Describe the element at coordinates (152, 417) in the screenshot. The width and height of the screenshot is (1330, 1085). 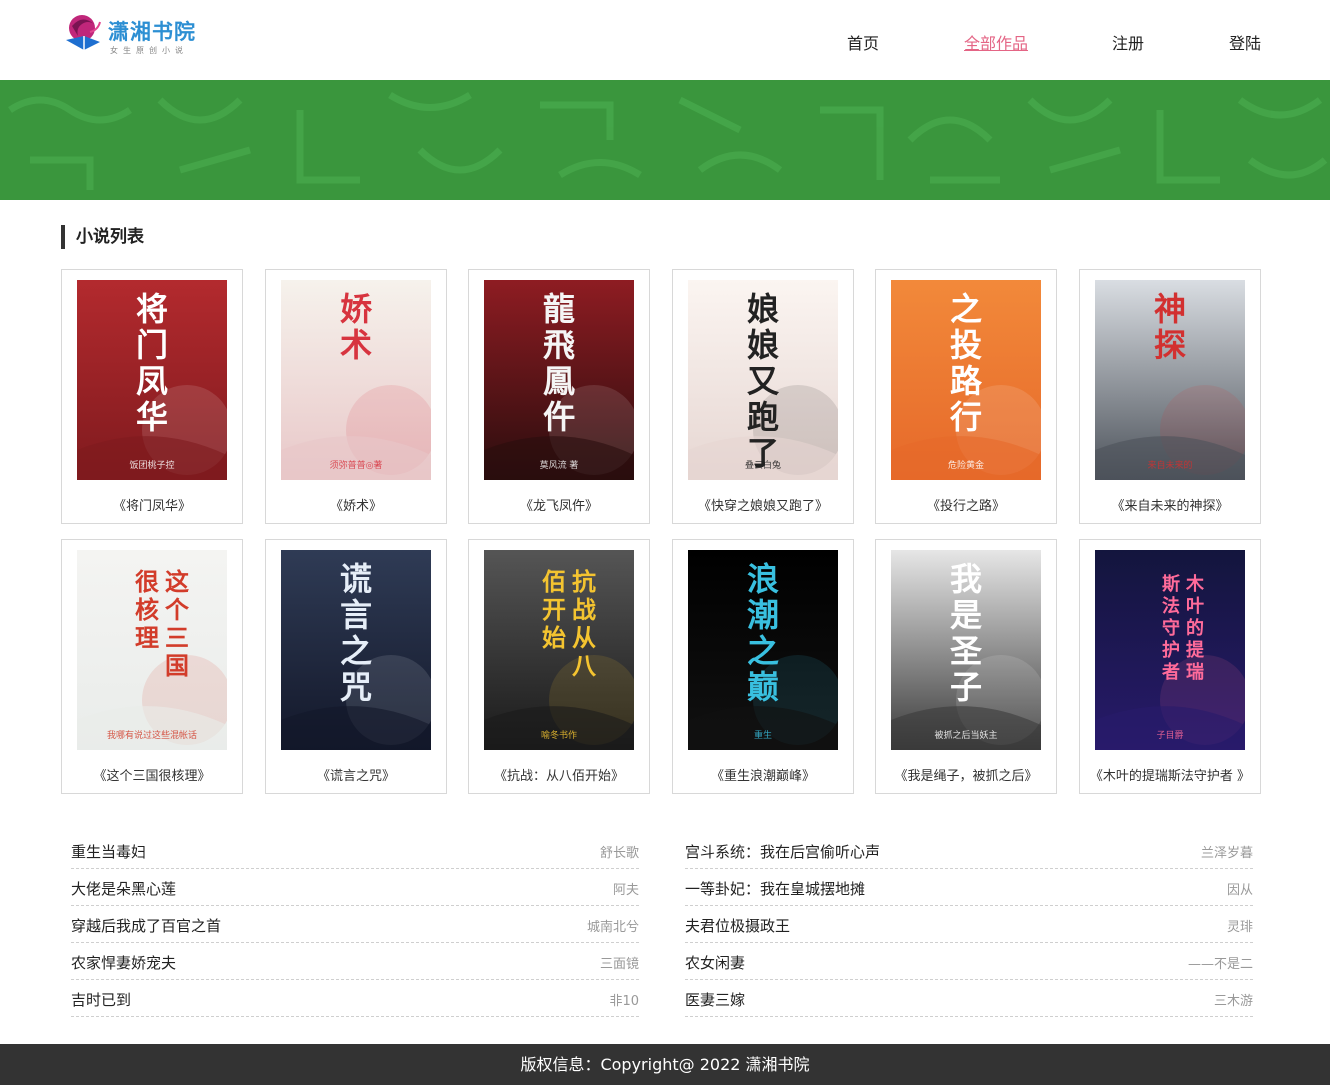
I see `cover-glyph: 华` at that location.